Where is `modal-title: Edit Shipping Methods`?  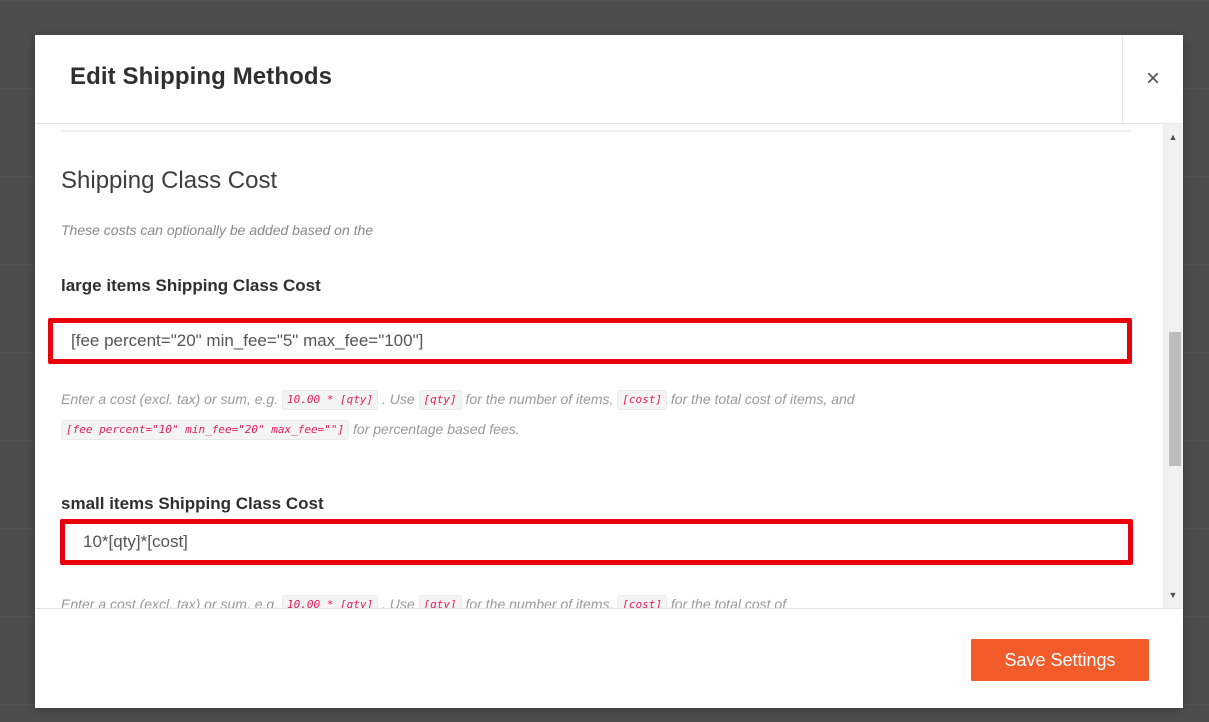 modal-title: Edit Shipping Methods is located at coordinates (201, 76).